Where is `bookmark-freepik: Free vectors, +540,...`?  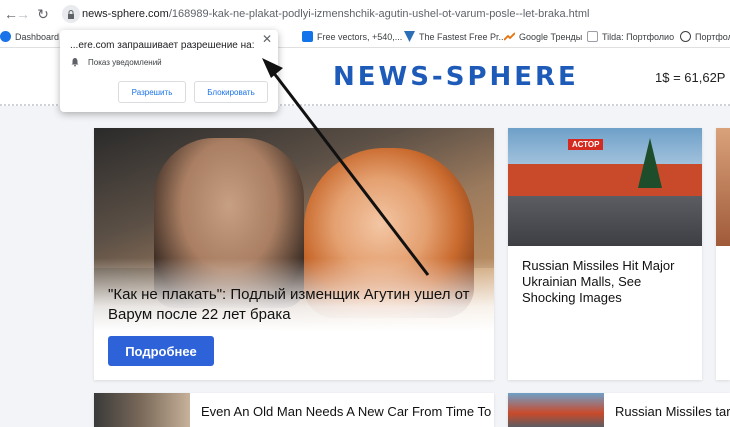
bookmark-freepik: Free vectors, +540,... is located at coordinates (352, 36).